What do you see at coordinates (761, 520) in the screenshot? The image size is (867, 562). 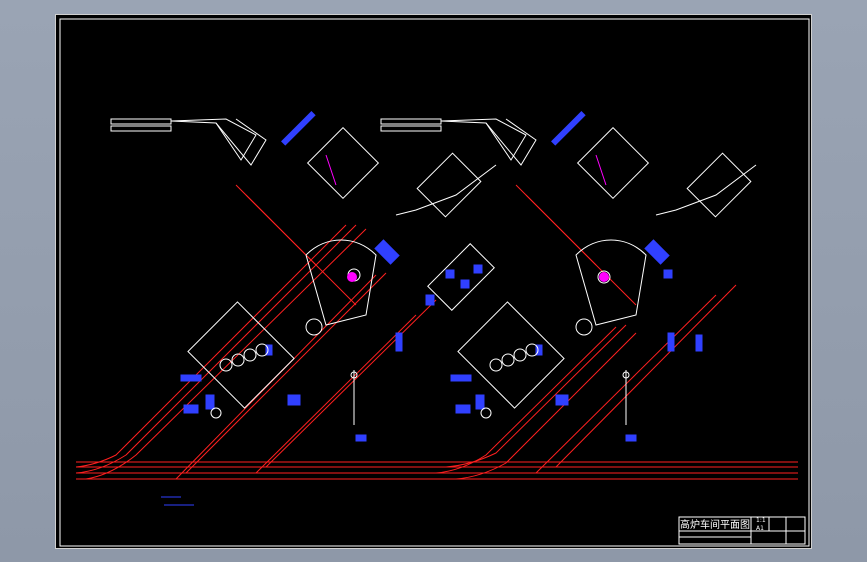 I see `title-block-scale: 1:1` at bounding box center [761, 520].